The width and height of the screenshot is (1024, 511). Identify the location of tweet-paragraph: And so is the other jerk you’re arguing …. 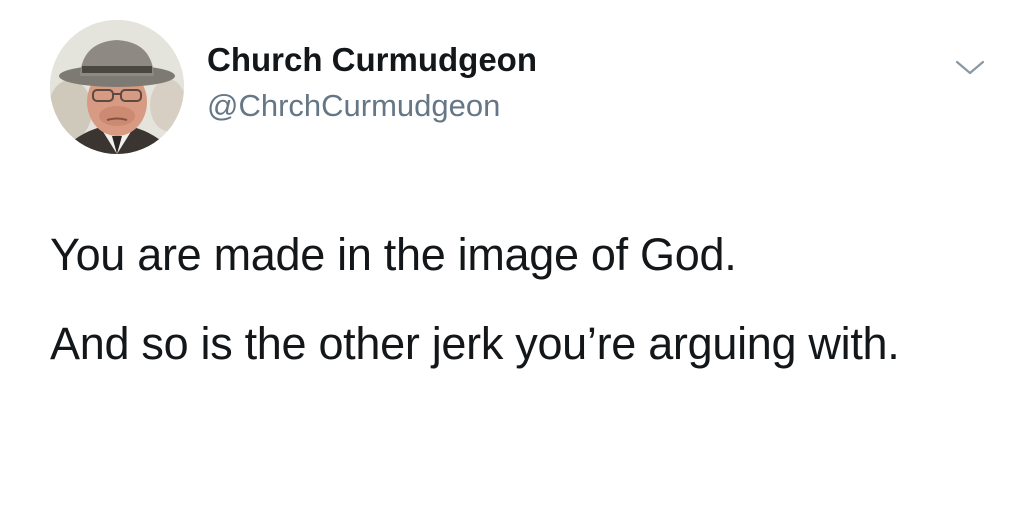
(475, 343).